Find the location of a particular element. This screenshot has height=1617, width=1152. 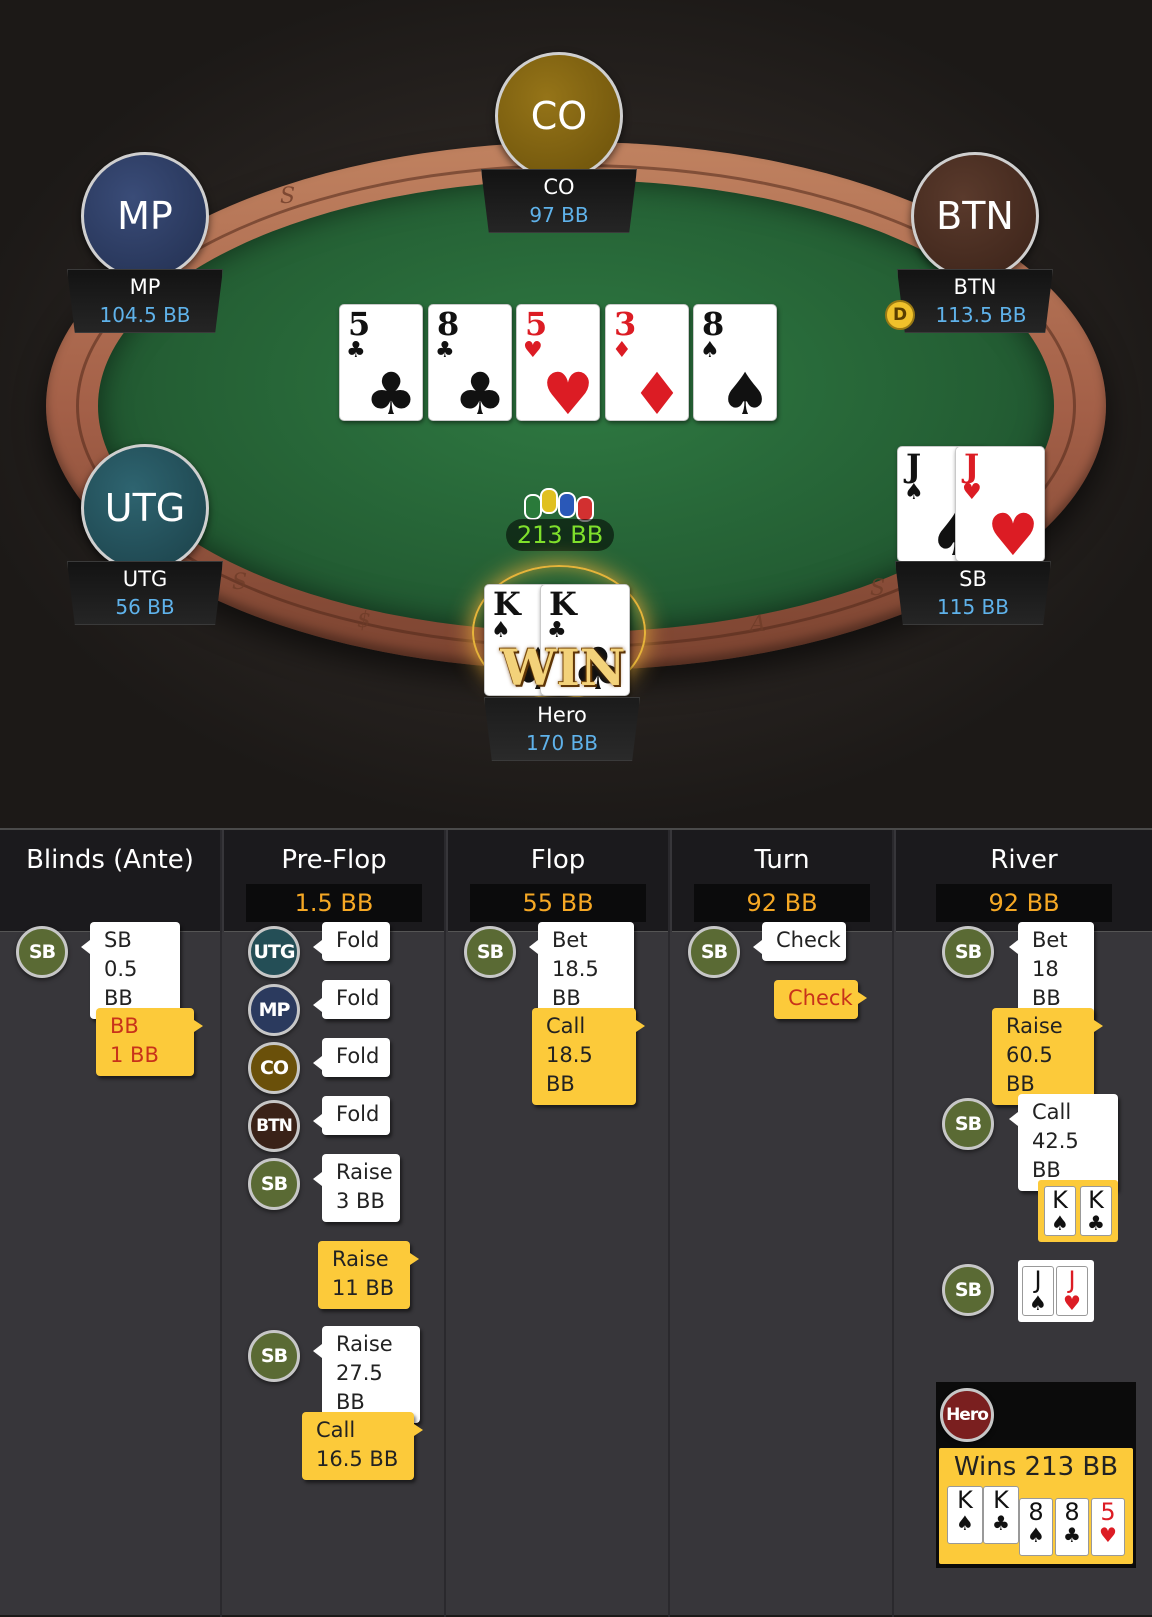

player-stack: 104.5 BB is located at coordinates (145, 315).